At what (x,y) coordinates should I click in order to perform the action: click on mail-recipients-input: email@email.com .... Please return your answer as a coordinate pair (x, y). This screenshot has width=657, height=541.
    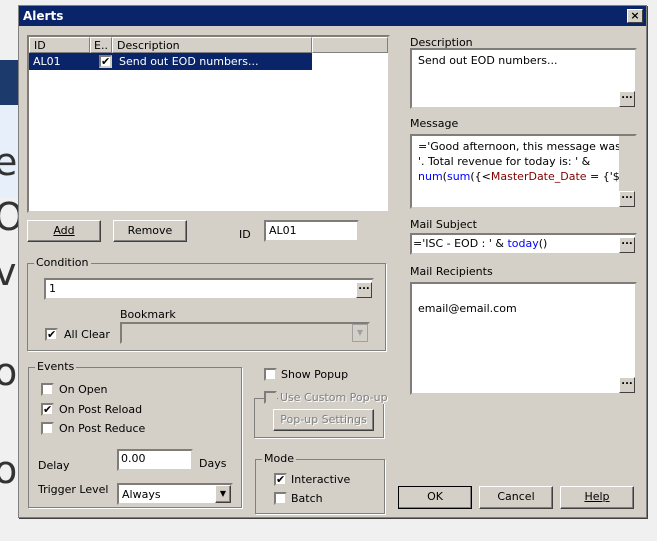
    Looking at the image, I should click on (523, 338).